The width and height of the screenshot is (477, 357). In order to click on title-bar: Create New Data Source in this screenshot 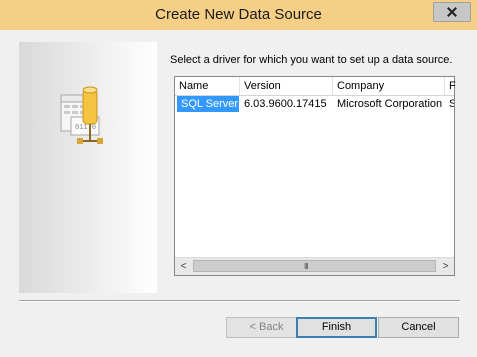, I will do `click(238, 15)`.